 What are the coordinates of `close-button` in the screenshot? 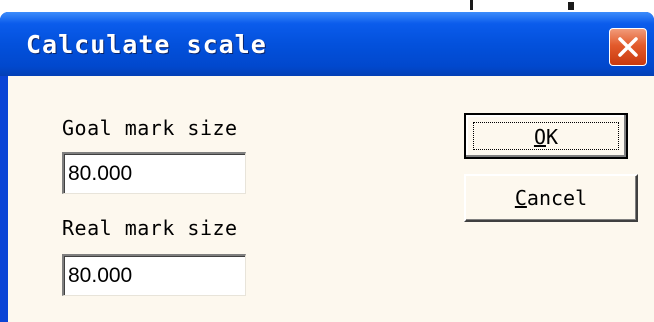 It's located at (628, 47).